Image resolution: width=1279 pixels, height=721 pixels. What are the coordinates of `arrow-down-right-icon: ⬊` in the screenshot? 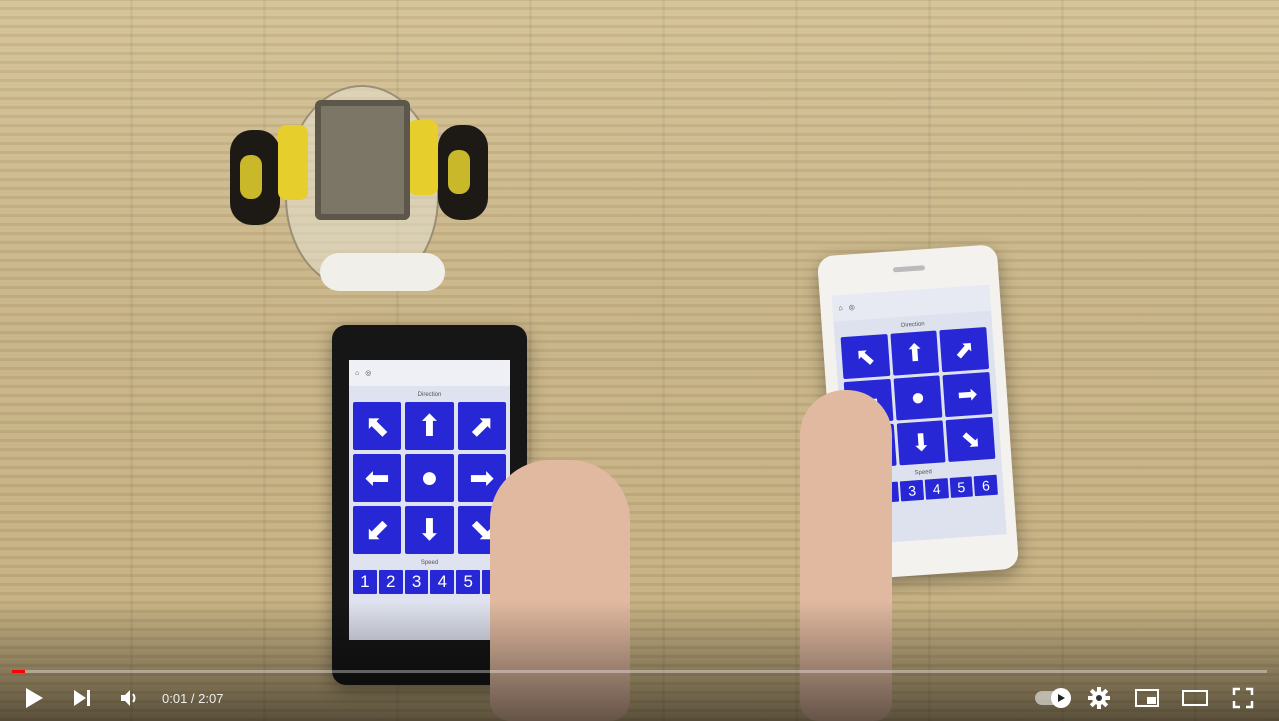 It's located at (970, 439).